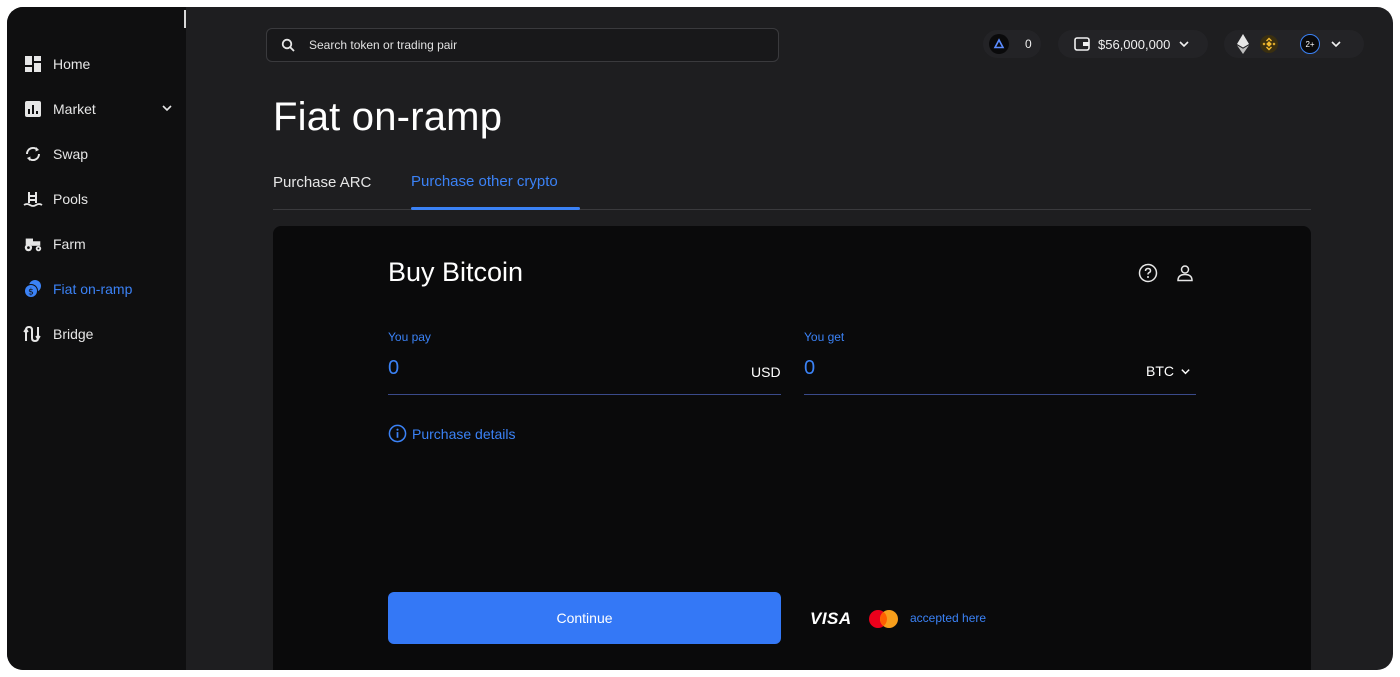 The height and width of the screenshot is (677, 1400). What do you see at coordinates (98, 244) in the screenshot?
I see `sidebar-item-farm: Farm` at bounding box center [98, 244].